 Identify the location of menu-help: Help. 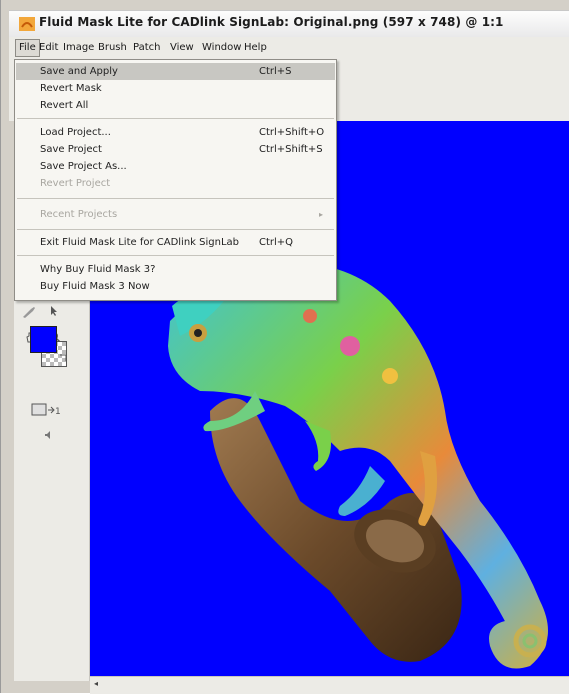
(255, 48).